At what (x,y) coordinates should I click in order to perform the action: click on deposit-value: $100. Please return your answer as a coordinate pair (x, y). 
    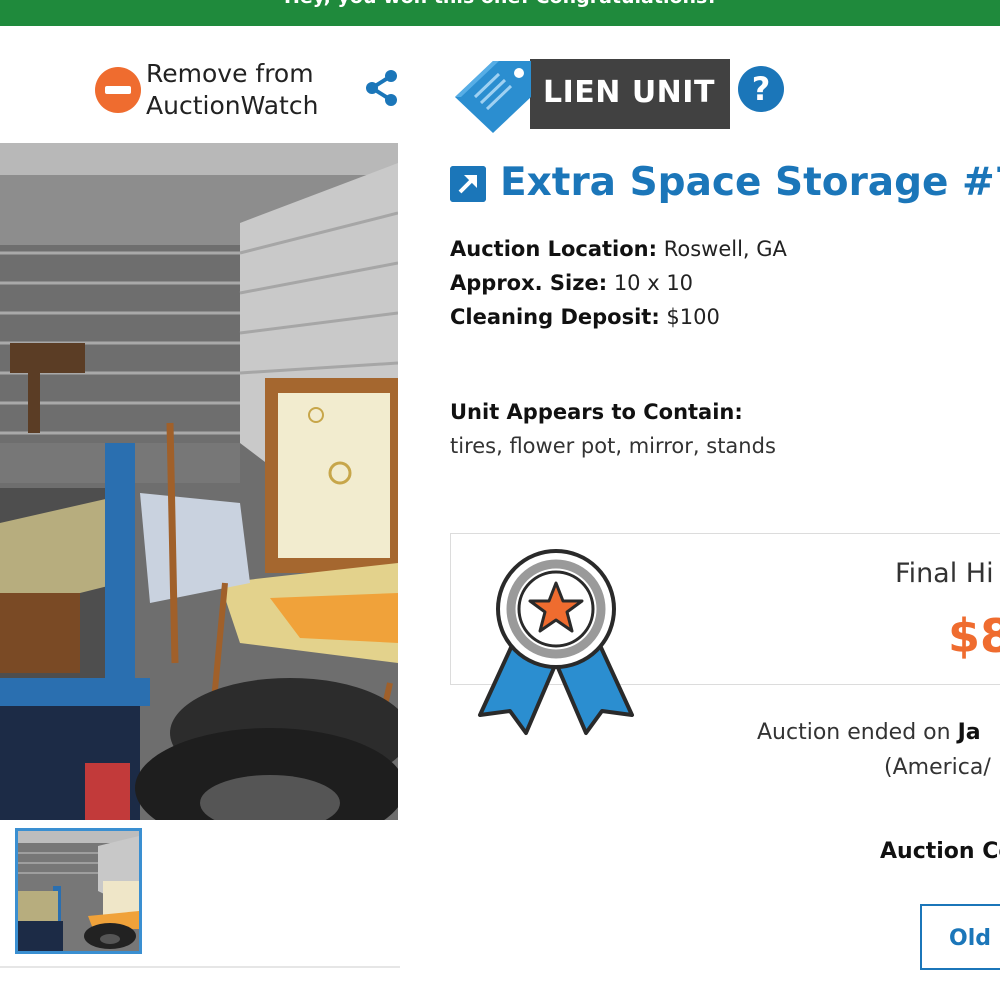
    Looking at the image, I should click on (693, 317).